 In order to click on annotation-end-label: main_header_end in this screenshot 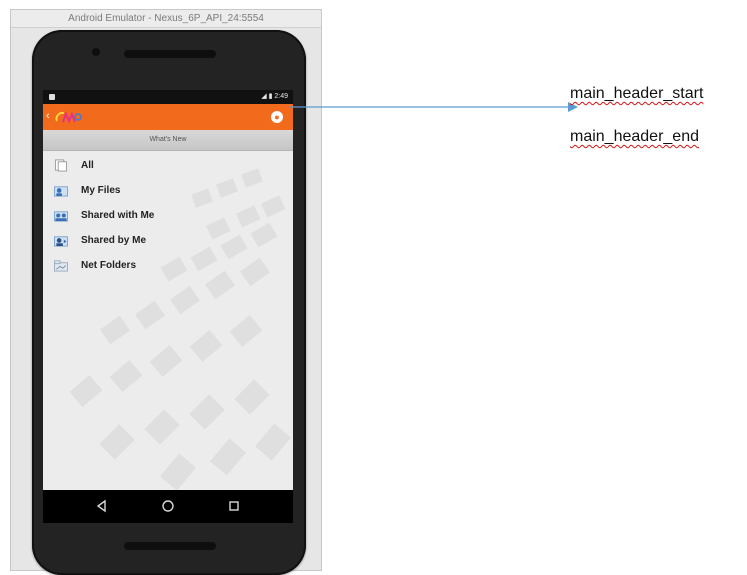, I will do `click(634, 136)`.